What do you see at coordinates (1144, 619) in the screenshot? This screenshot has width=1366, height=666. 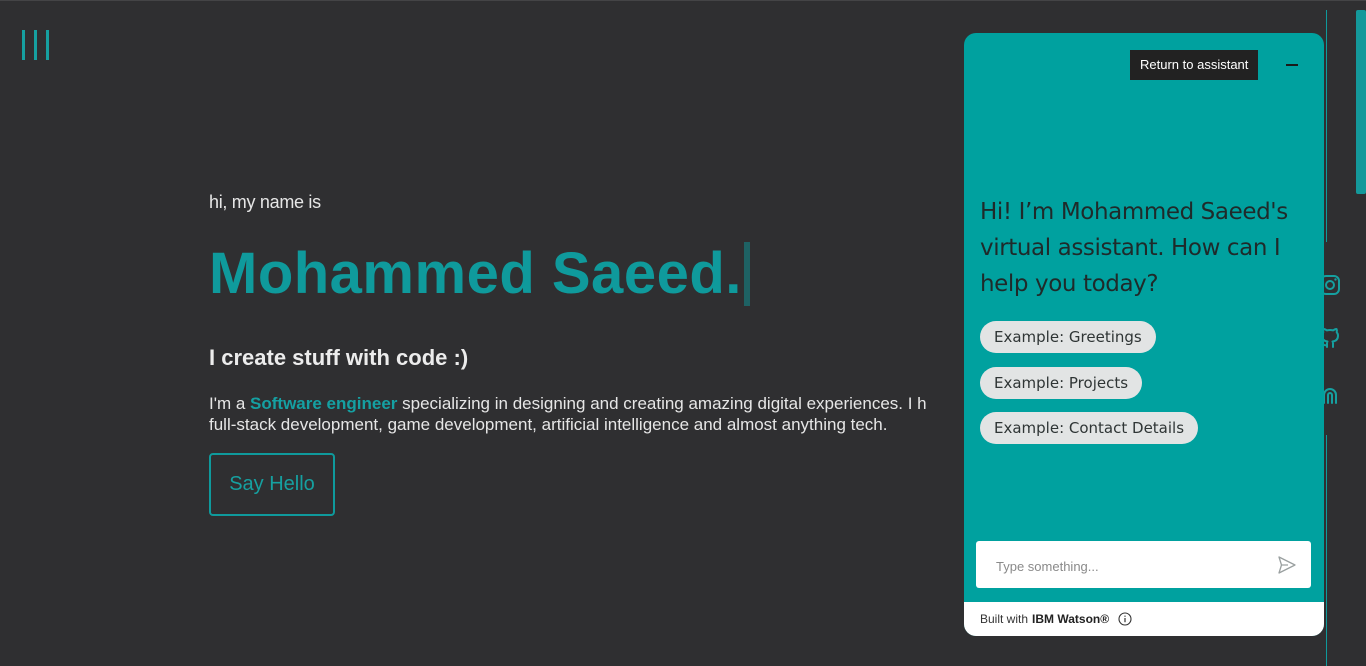 I see `assistant-footer: Built with IBM Watson®` at bounding box center [1144, 619].